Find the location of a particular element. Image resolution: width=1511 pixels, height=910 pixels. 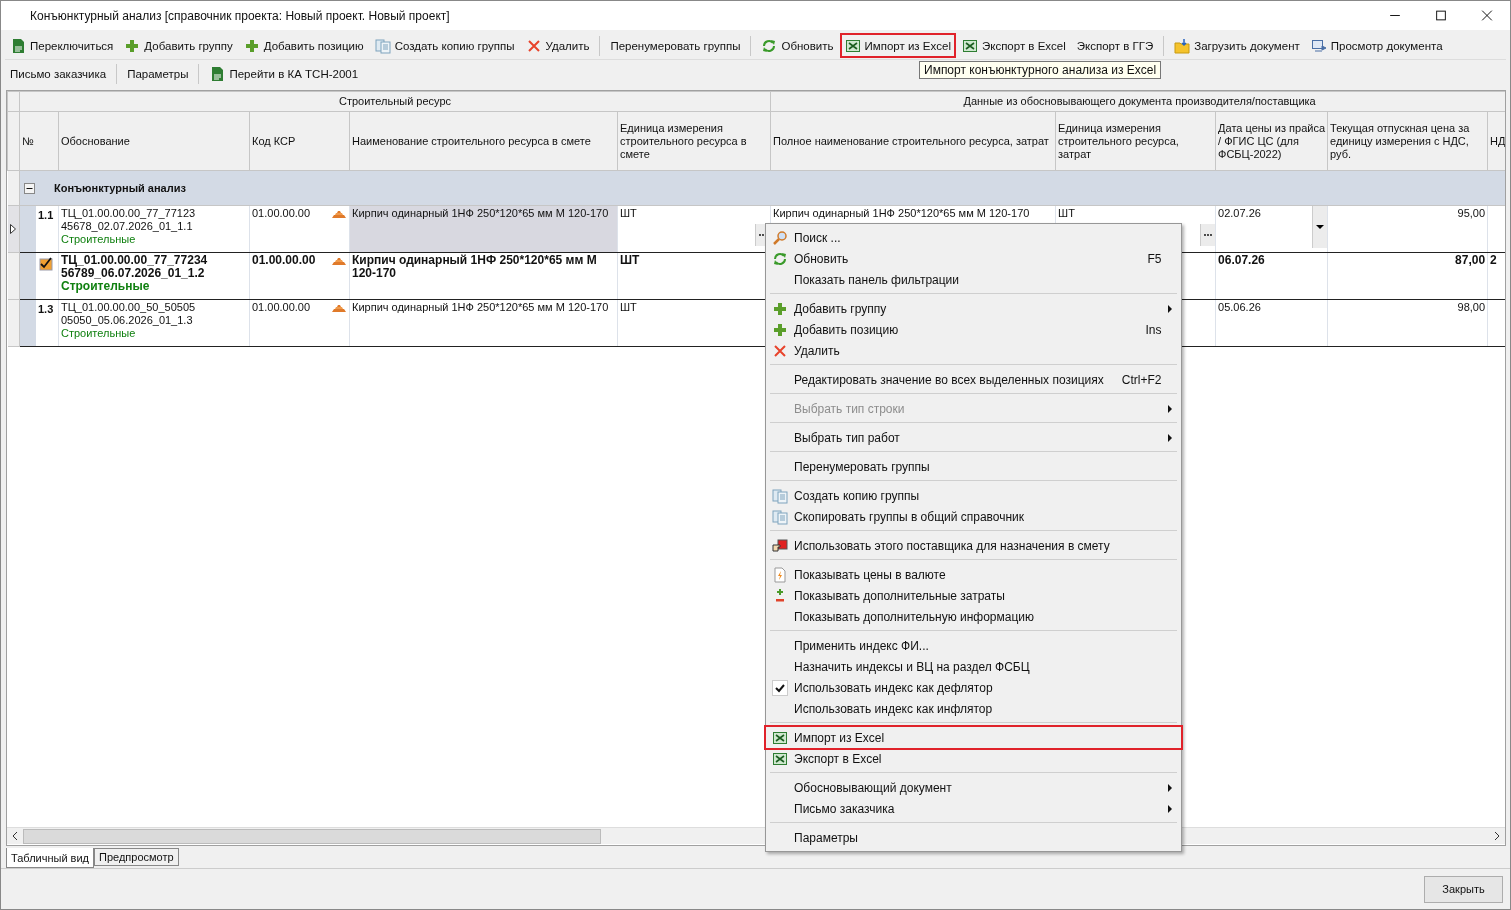

column-header: Наименование строительного ресурса в смете is located at coordinates (483, 141).